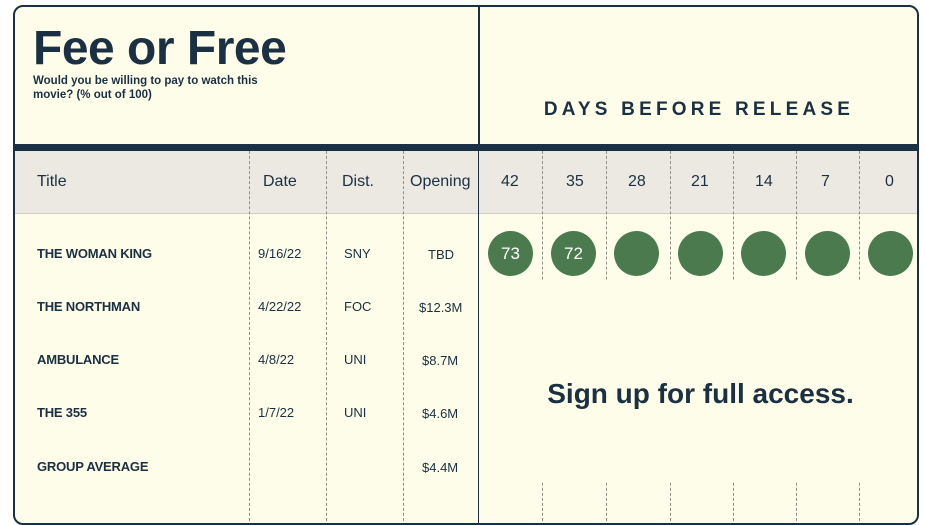 The width and height of the screenshot is (925, 525). What do you see at coordinates (440, 182) in the screenshot?
I see `column-header-opening: Opening` at bounding box center [440, 182].